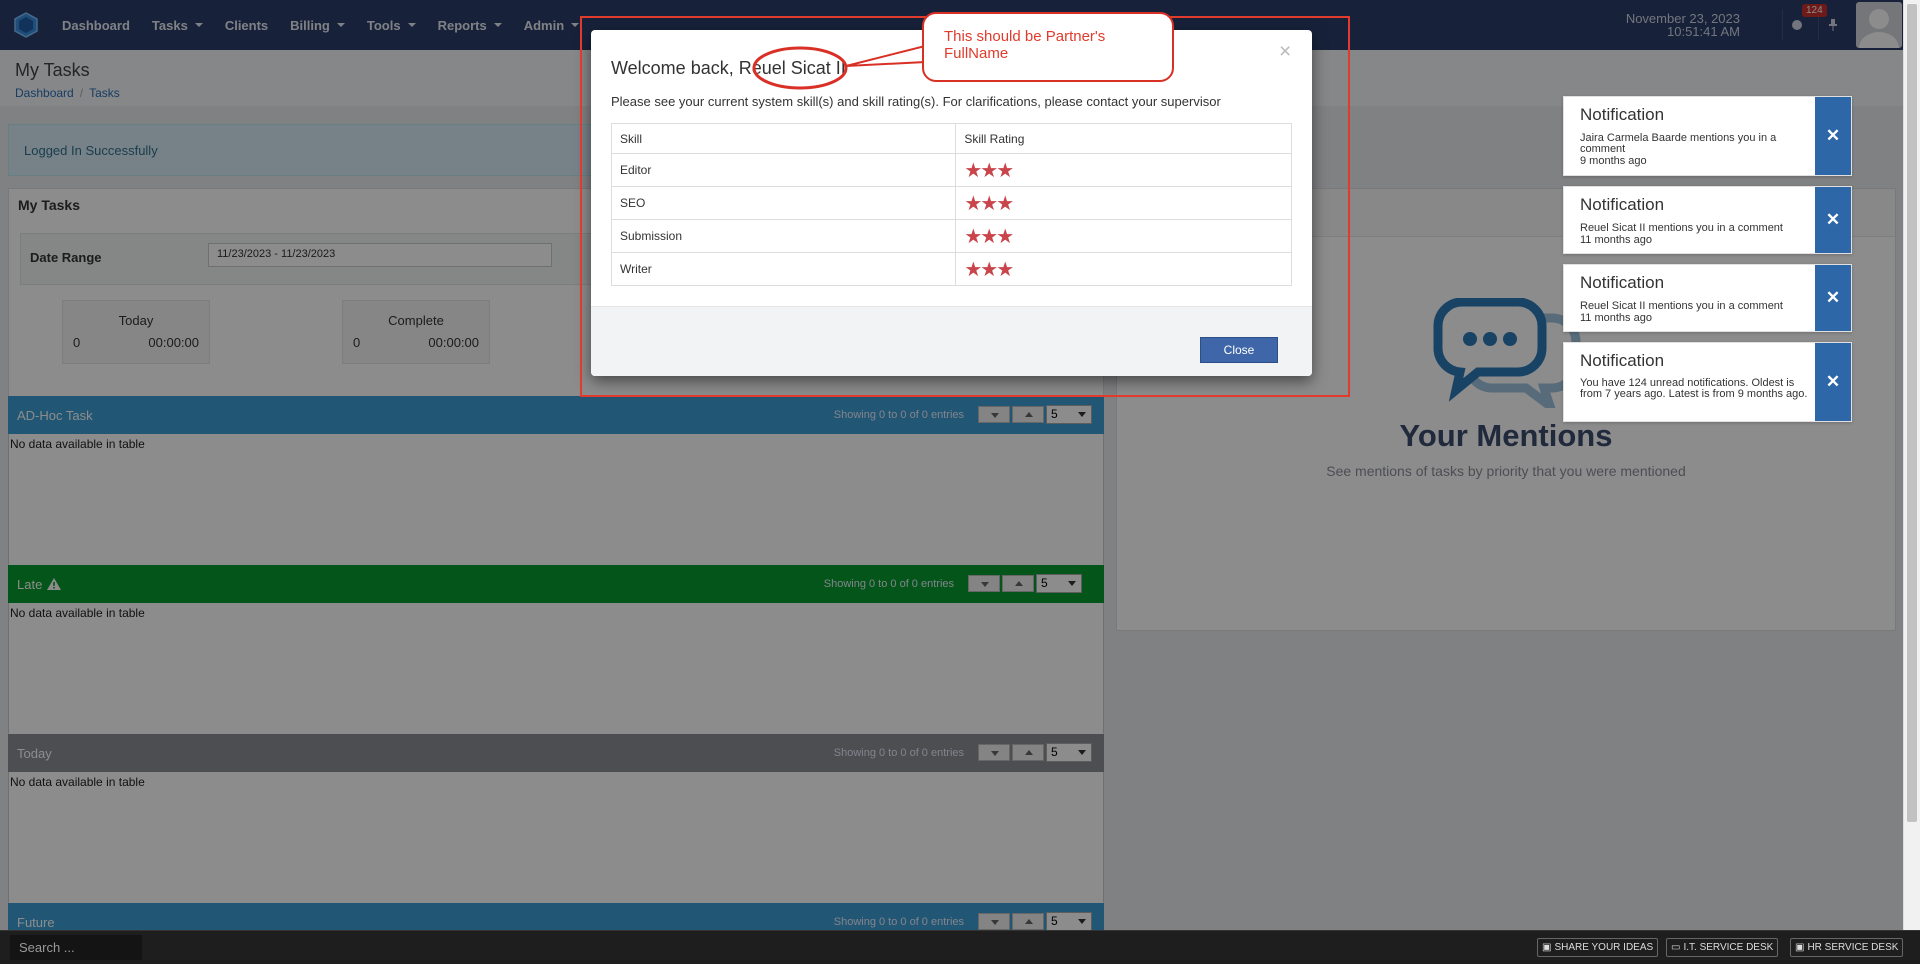 Image resolution: width=1920 pixels, height=964 pixels. I want to click on it-service-desk-button: ▭ I.T. SERVICE DESK, so click(1722, 947).